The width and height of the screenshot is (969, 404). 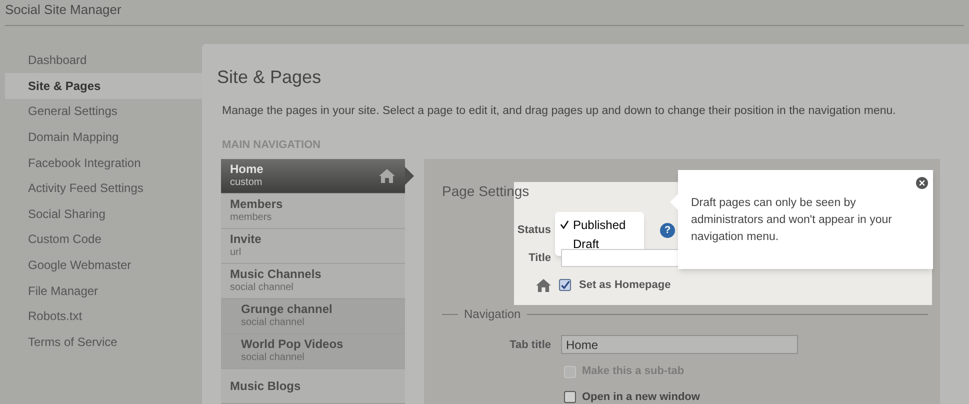 What do you see at coordinates (103, 61) in the screenshot?
I see `sidebar-item: Dashboard` at bounding box center [103, 61].